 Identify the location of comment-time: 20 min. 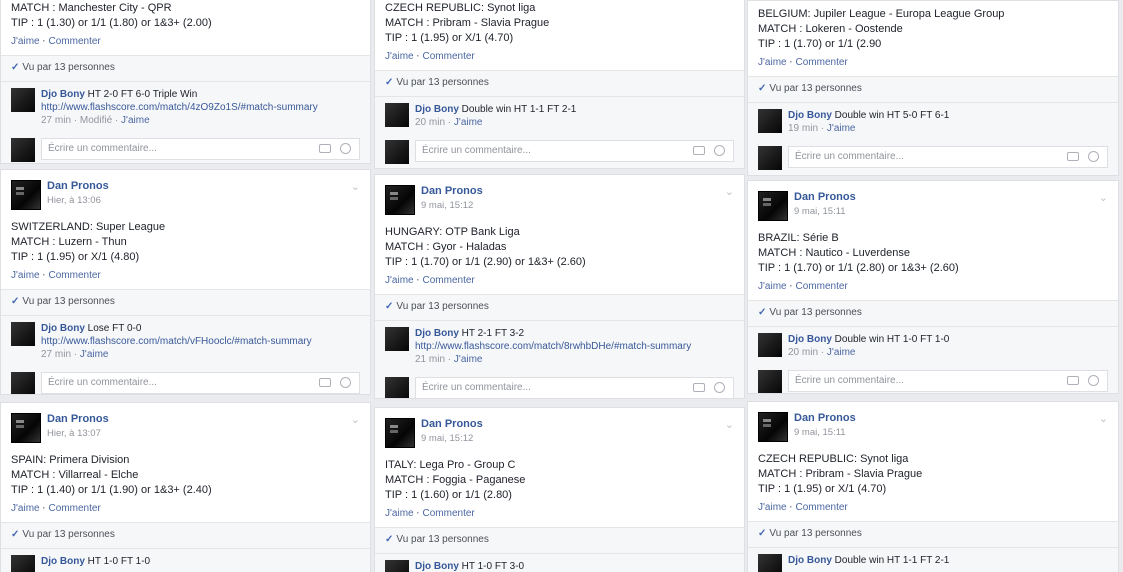
(430, 122).